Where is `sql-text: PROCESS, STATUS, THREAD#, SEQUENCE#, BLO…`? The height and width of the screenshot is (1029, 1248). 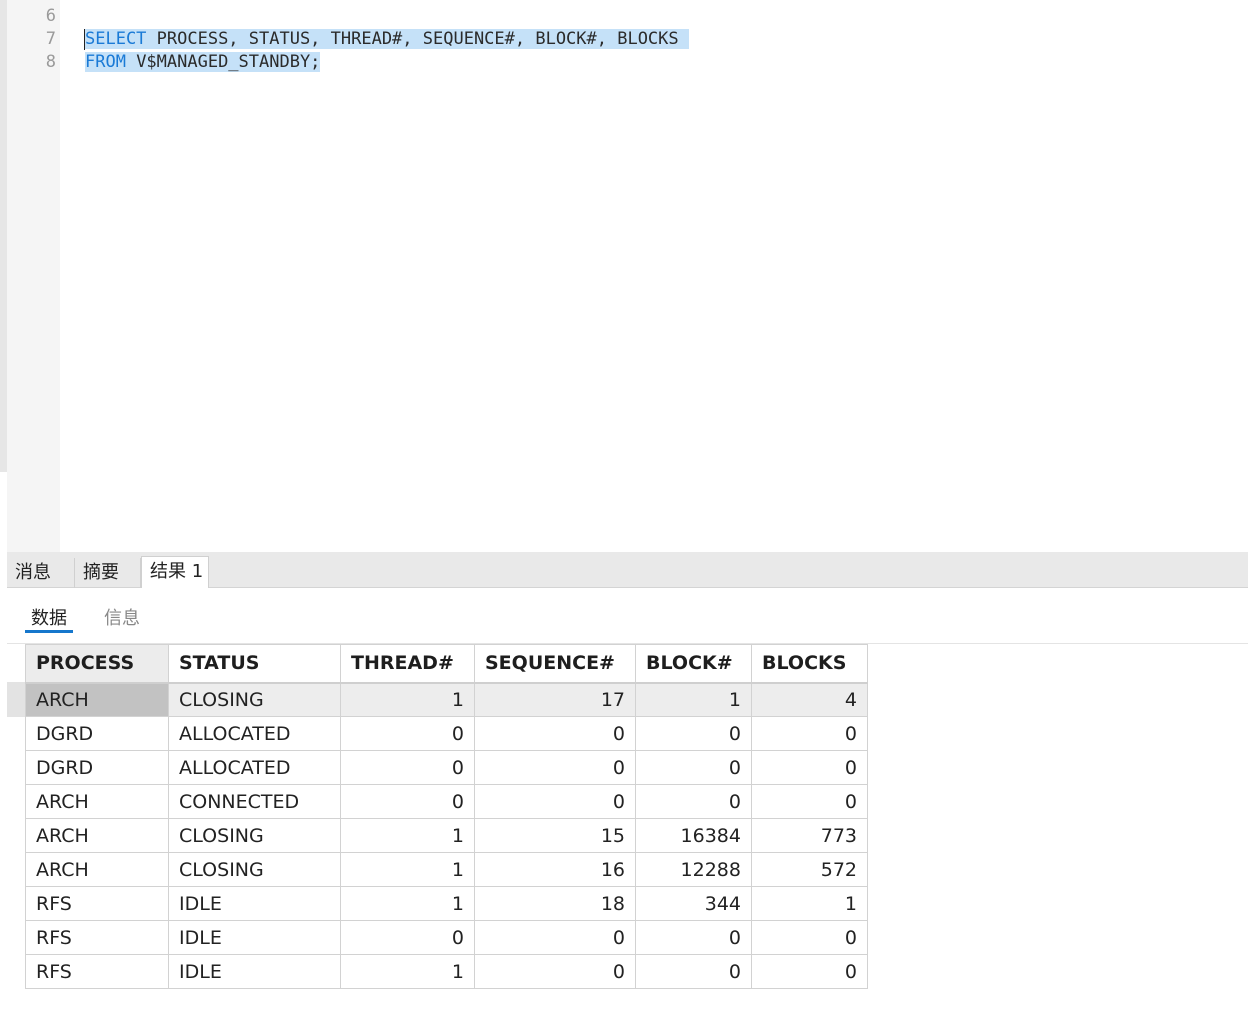
sql-text: PROCESS, STATUS, THREAD#, SEQUENCE#, BLO… is located at coordinates (417, 39).